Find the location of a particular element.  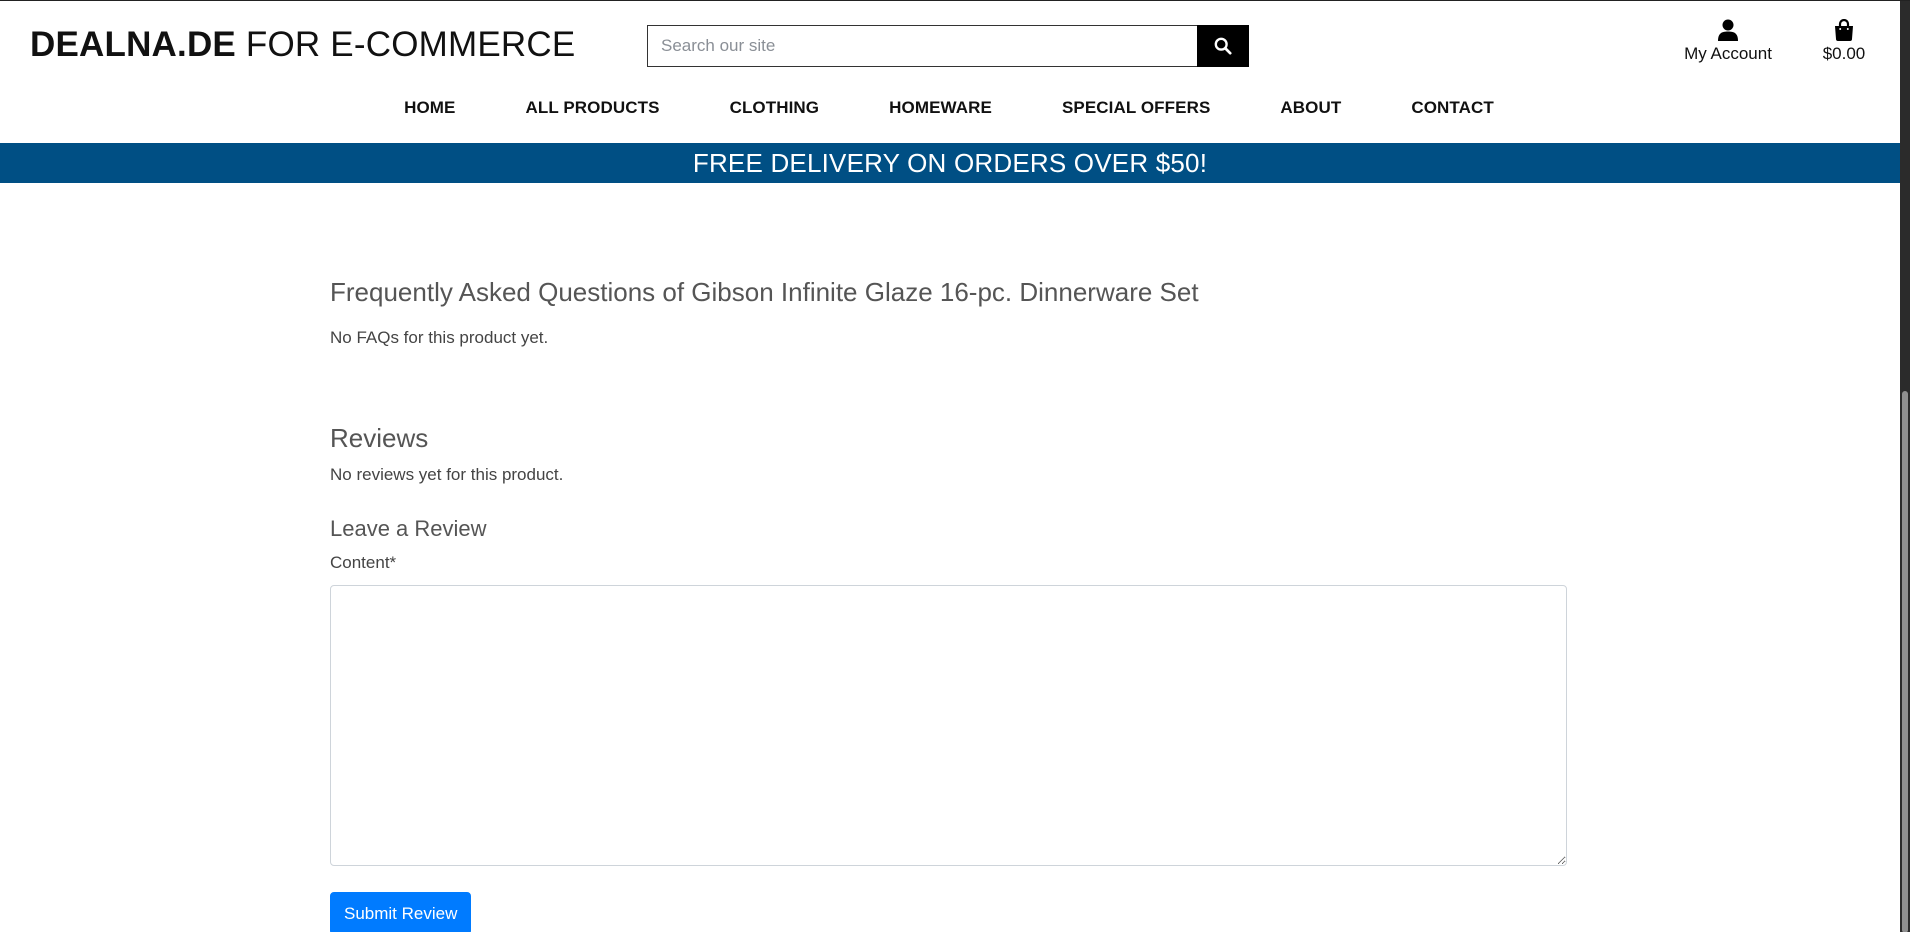

search-button is located at coordinates (1223, 46).